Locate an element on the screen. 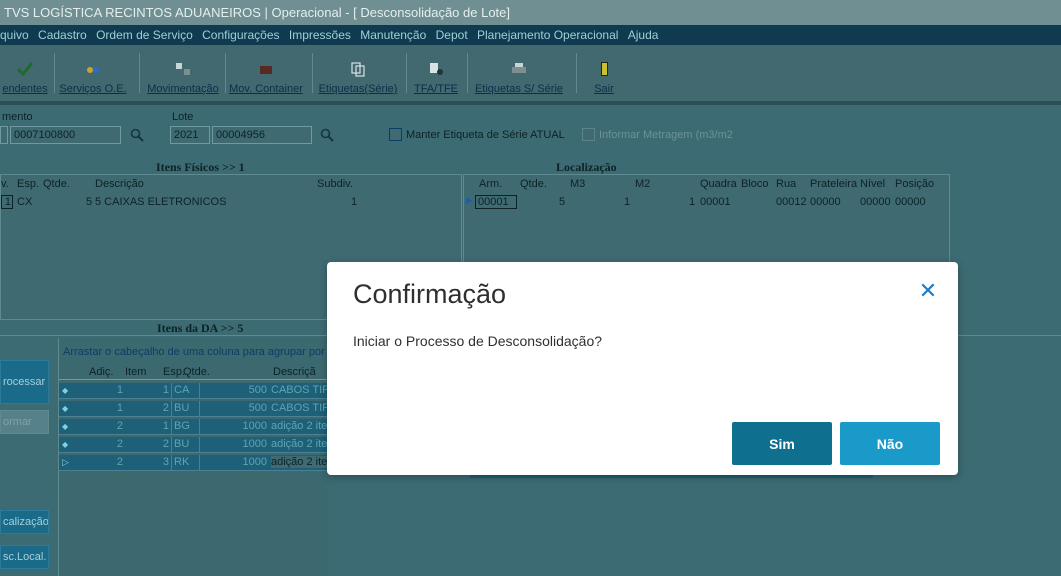  check-icon is located at coordinates (25, 69).